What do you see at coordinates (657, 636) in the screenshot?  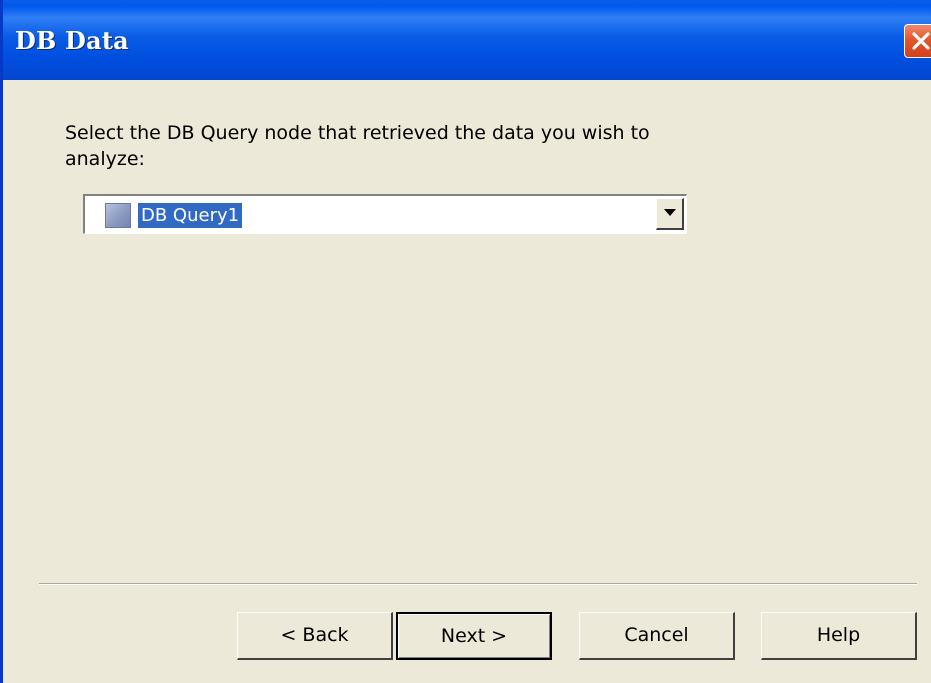 I see `cancel-button: Cancel` at bounding box center [657, 636].